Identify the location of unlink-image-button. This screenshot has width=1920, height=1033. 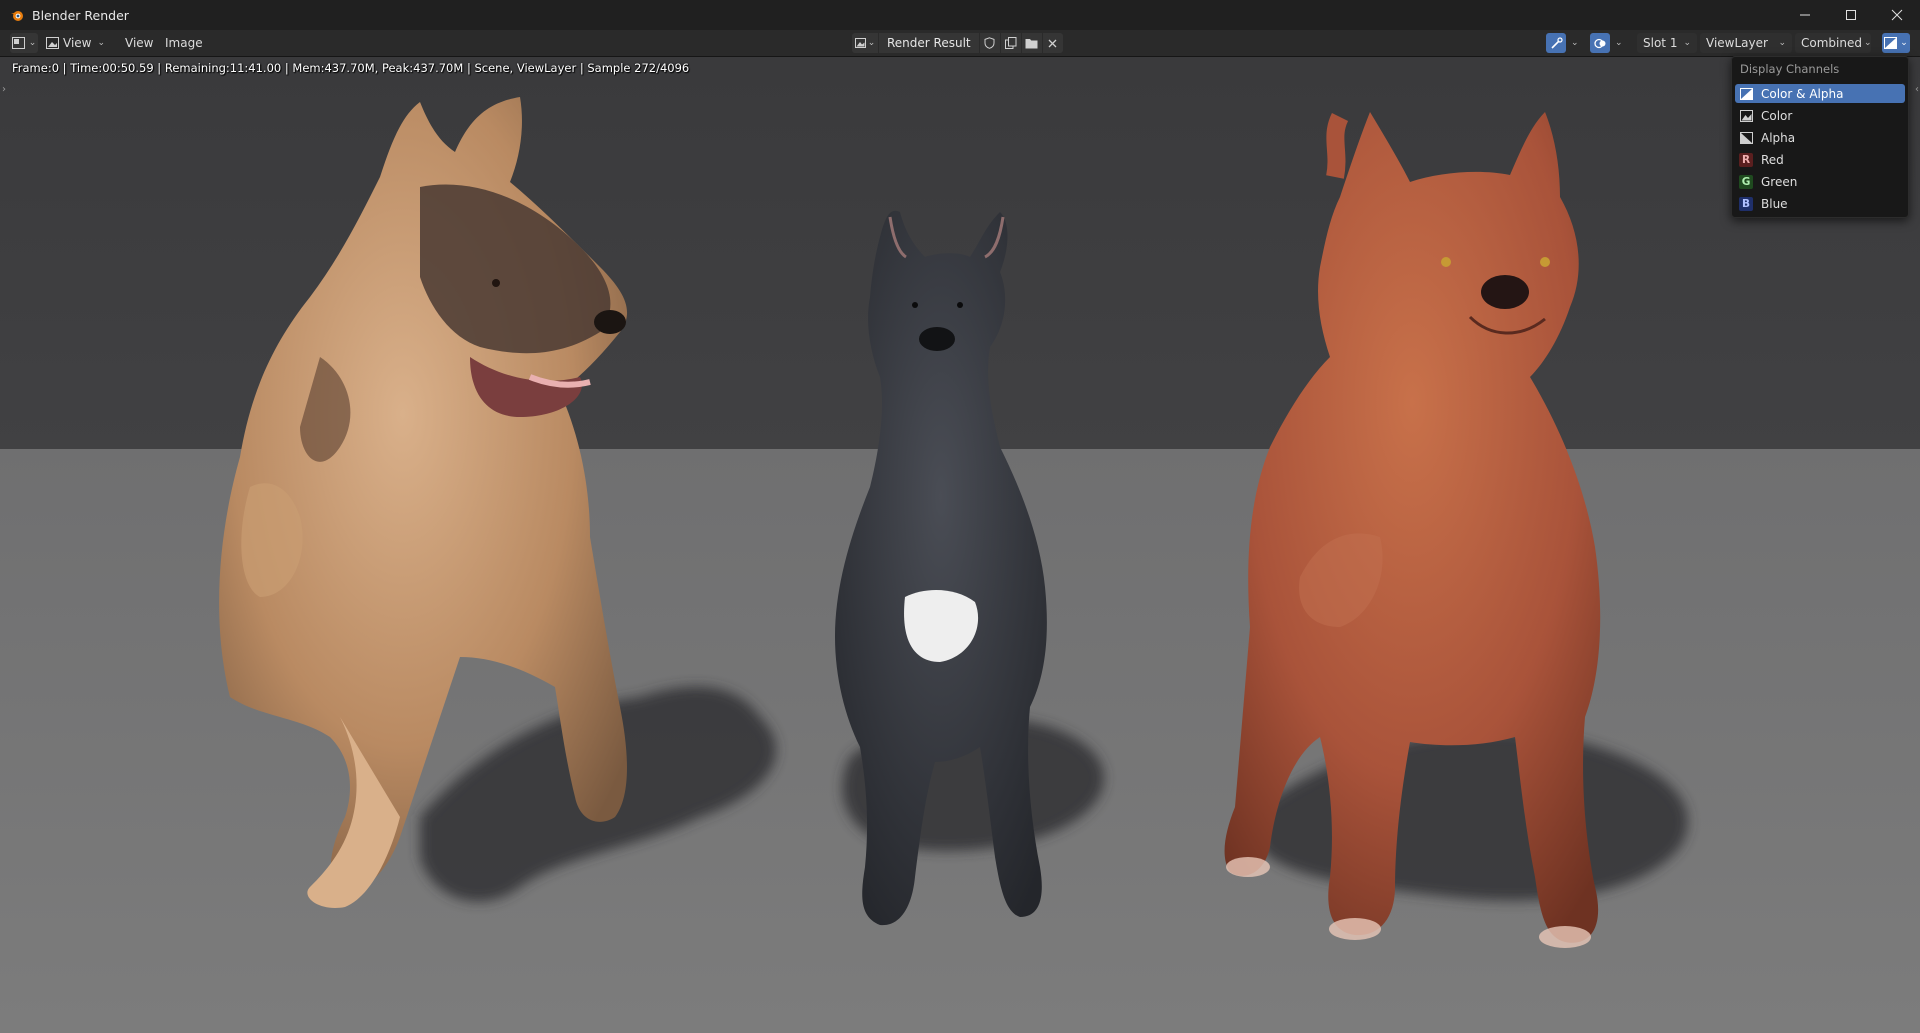
(1052, 43).